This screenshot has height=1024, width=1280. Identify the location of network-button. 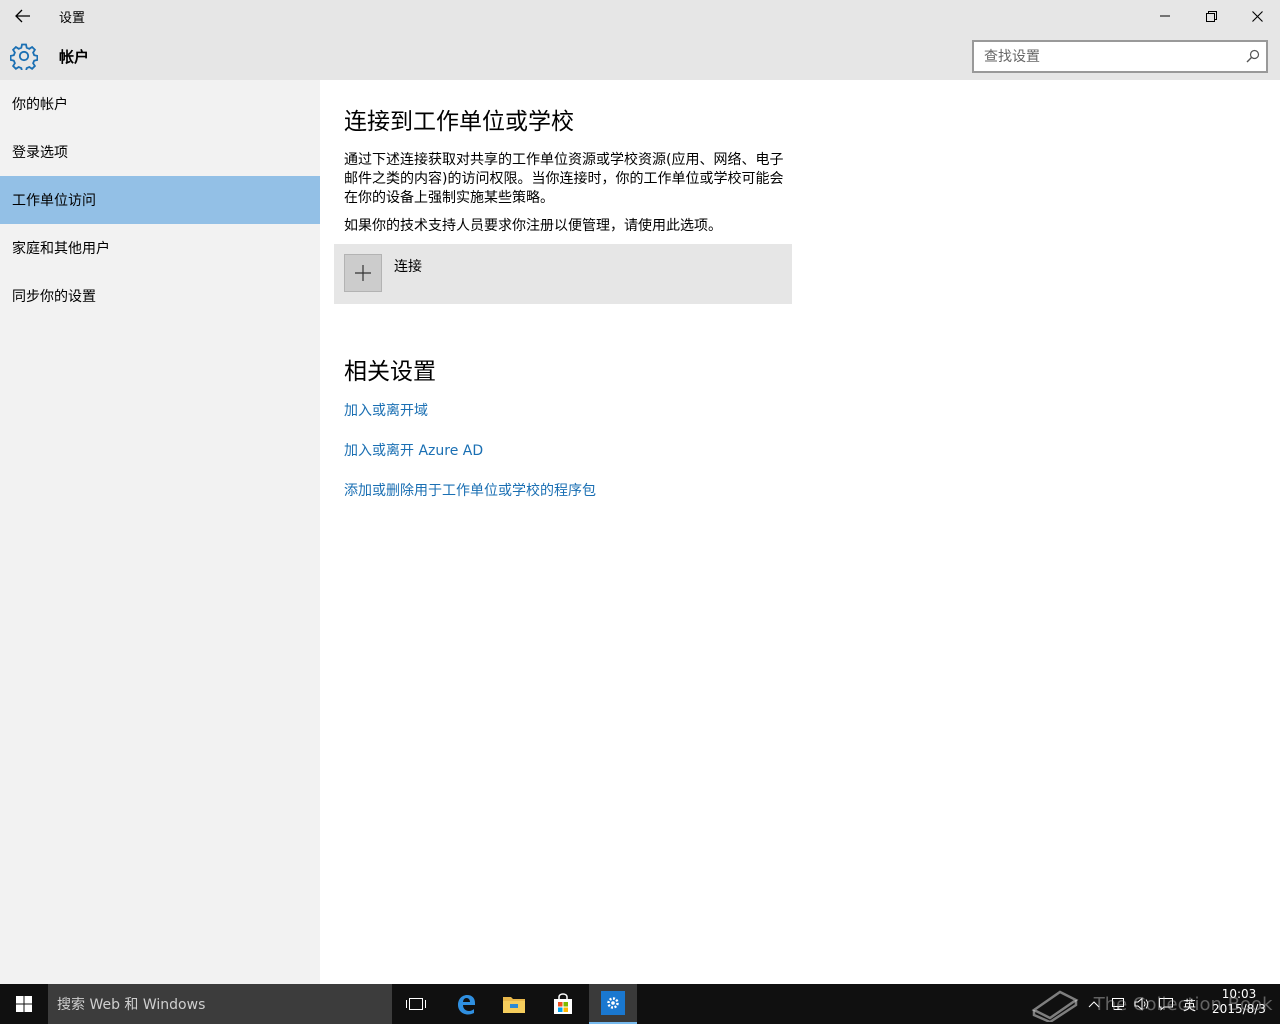
(1118, 1004).